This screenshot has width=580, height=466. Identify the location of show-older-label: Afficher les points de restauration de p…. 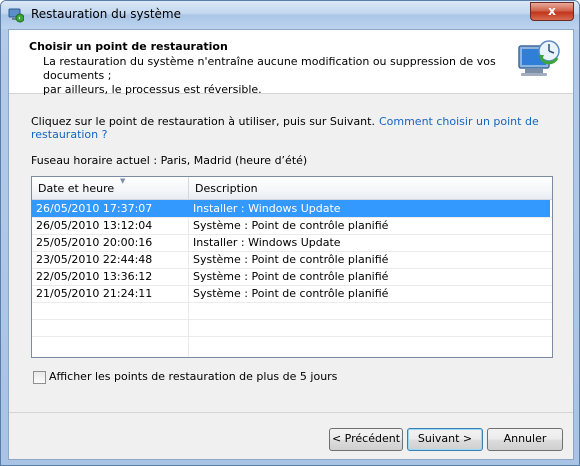
(193, 376).